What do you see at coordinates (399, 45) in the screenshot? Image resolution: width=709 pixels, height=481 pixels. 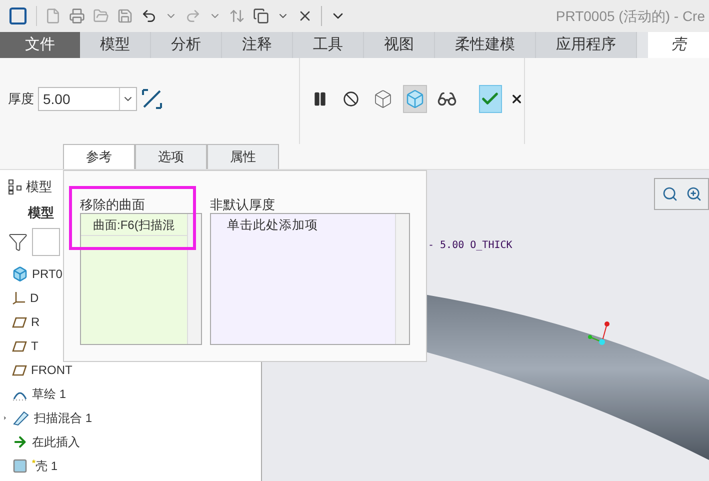 I see `ribbon-tab: 视图` at bounding box center [399, 45].